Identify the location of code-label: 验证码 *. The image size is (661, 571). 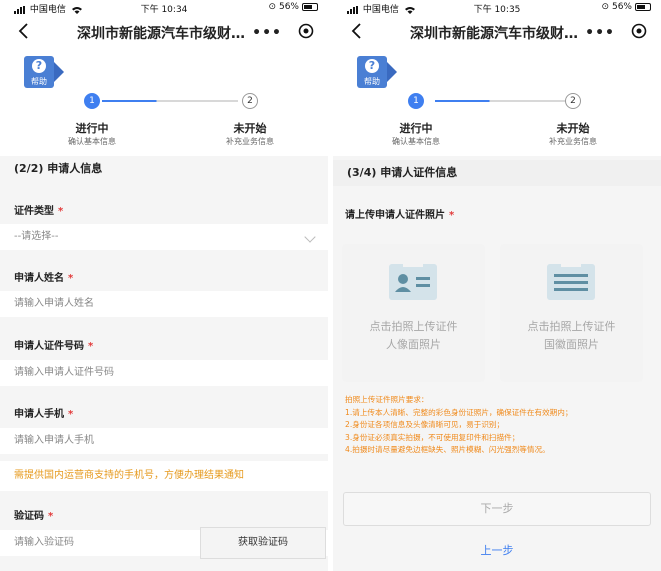
(34, 516).